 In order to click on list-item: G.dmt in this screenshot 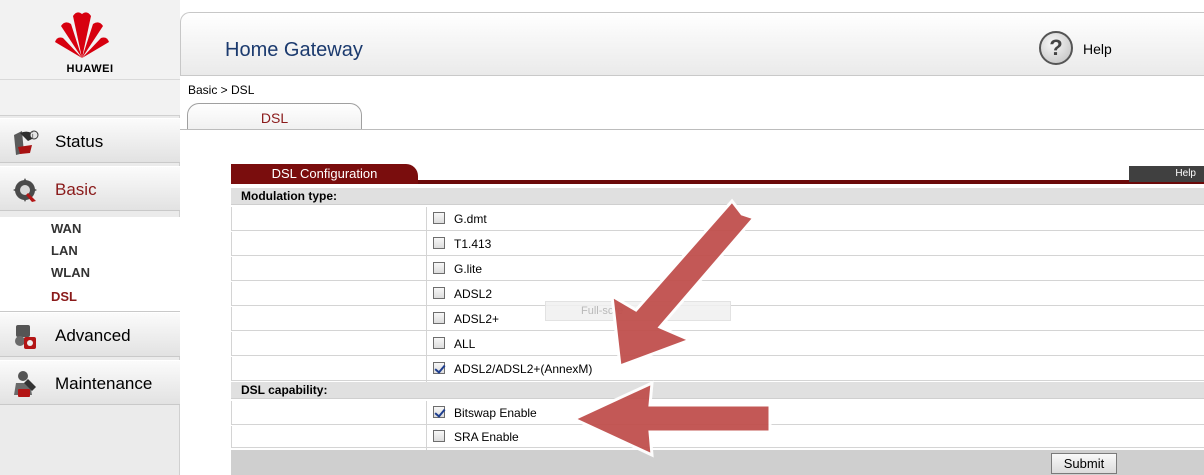, I will do `click(717, 219)`.